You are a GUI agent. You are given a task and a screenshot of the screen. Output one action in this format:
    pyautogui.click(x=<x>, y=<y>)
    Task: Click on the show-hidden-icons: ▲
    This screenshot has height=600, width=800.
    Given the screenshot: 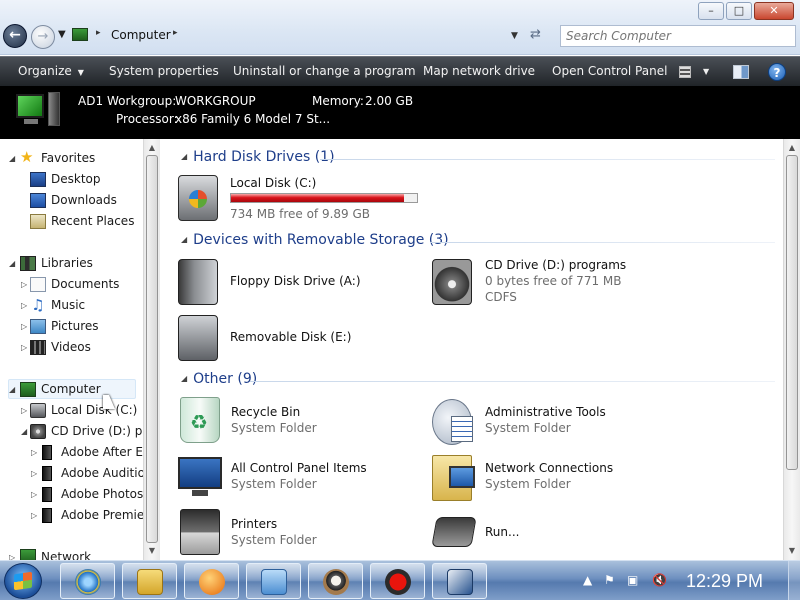 What is the action you would take?
    pyautogui.click(x=587, y=580)
    